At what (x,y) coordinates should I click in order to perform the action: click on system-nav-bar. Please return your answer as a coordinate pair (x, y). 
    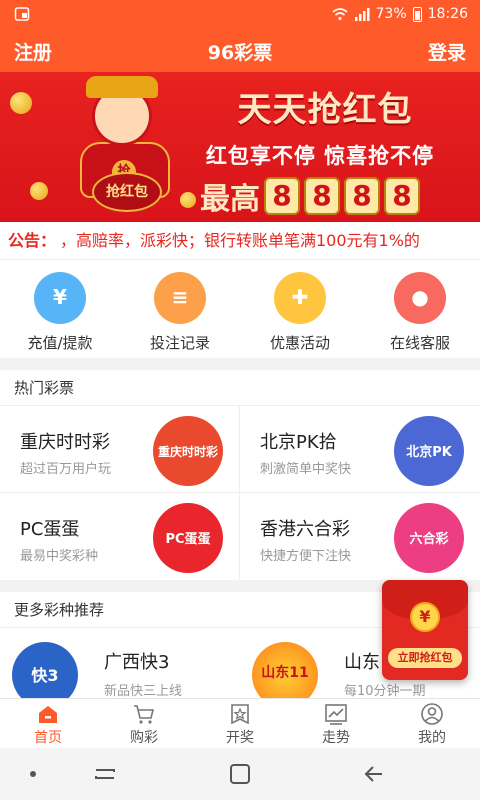
    Looking at the image, I should click on (240, 774).